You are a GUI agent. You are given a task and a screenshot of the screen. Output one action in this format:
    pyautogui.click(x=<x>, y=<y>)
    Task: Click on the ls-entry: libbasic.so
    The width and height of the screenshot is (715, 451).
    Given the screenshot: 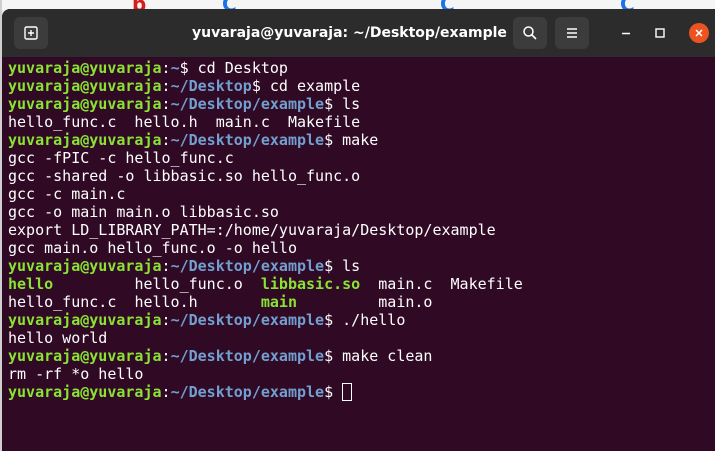 What is the action you would take?
    pyautogui.click(x=310, y=284)
    